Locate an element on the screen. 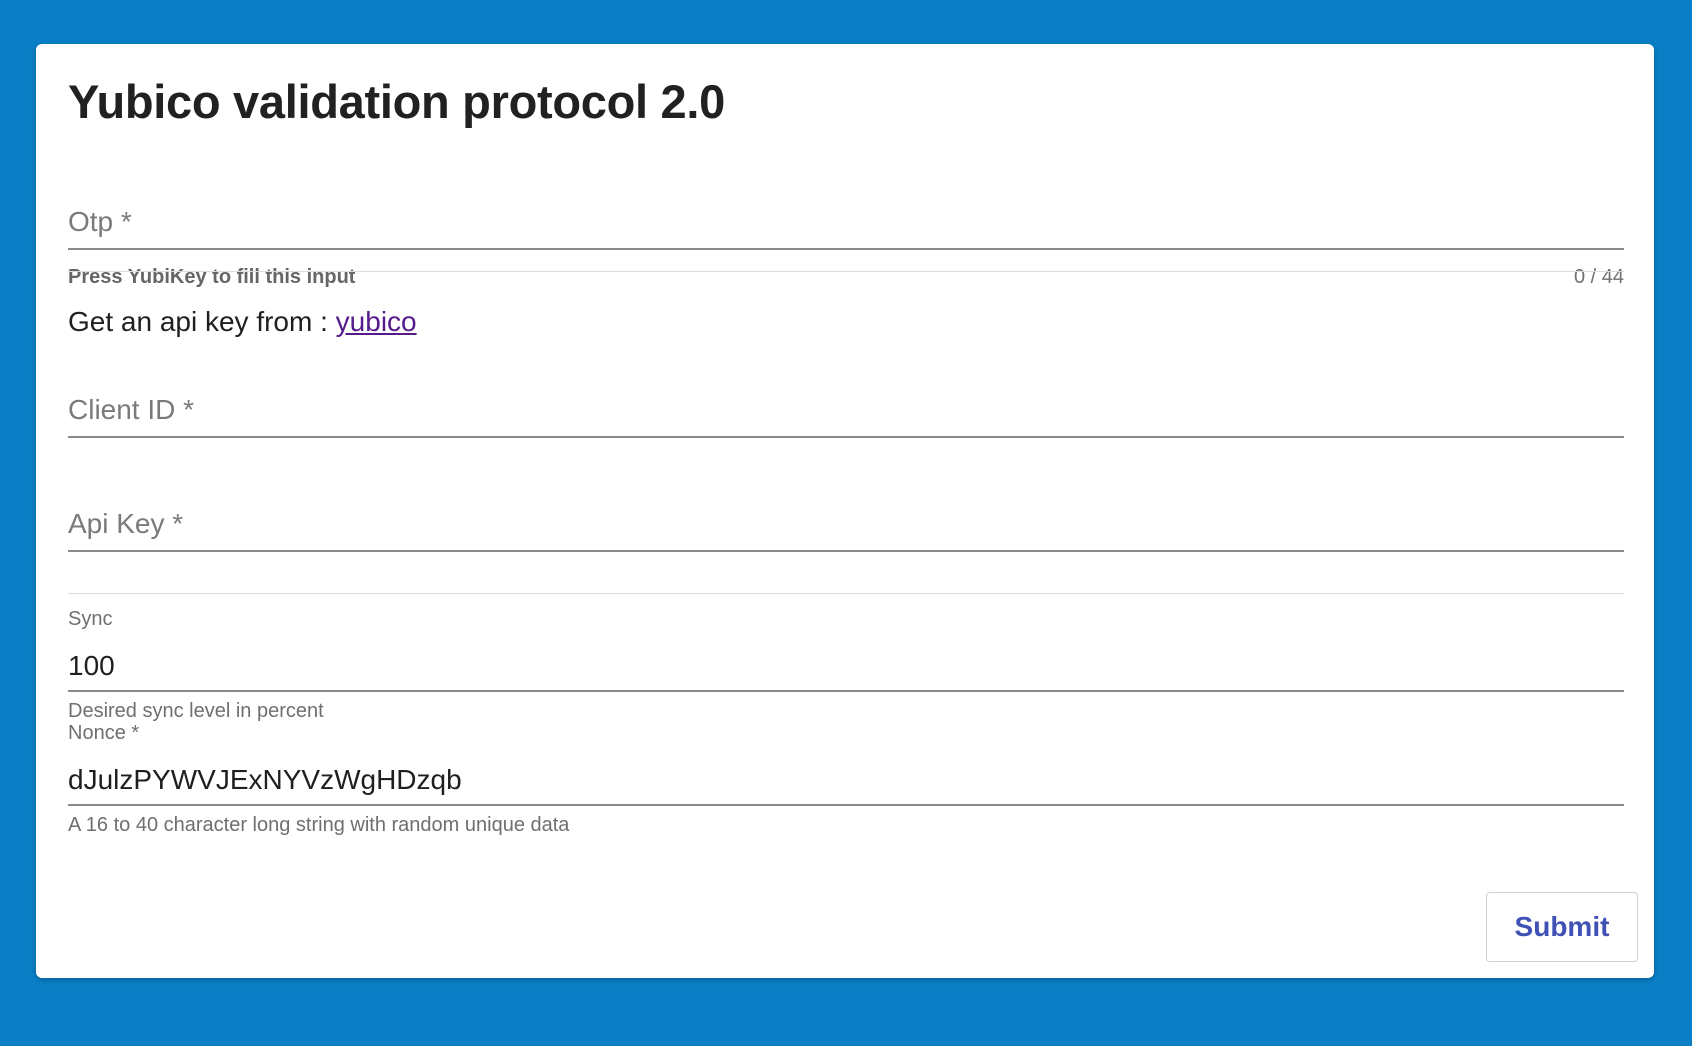  sync-hint: Desired sync level in percent is located at coordinates (196, 711).